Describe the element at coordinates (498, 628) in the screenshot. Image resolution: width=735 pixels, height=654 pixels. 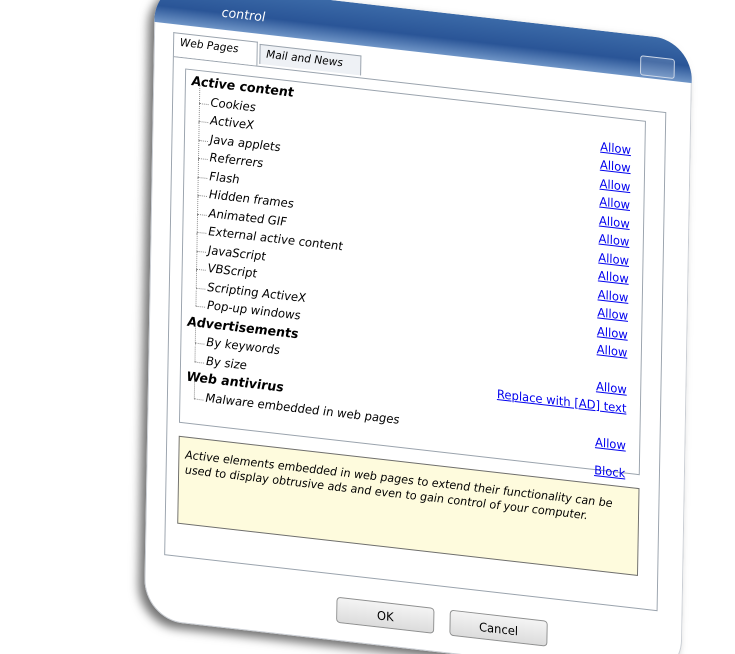
I see `cancel-button: Cancel` at that location.